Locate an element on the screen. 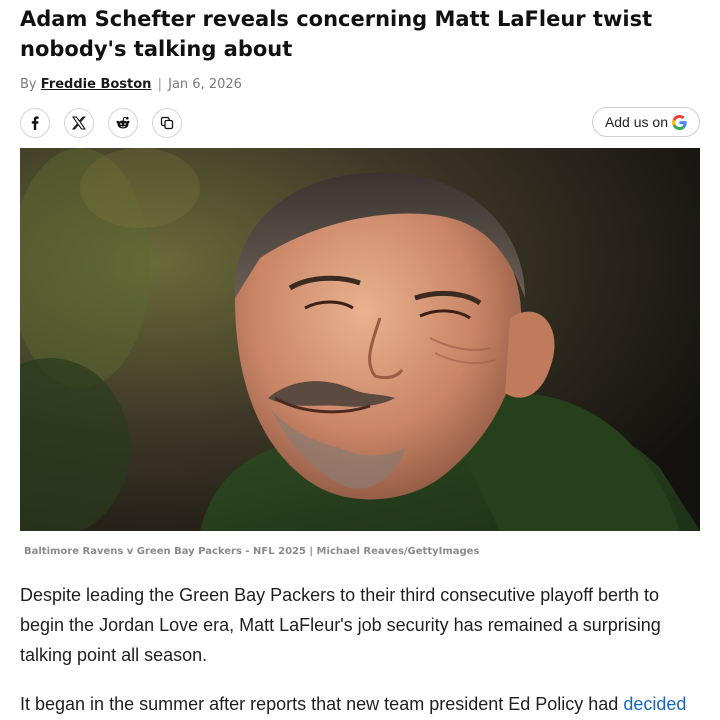  byline-prefix: By is located at coordinates (28, 84).